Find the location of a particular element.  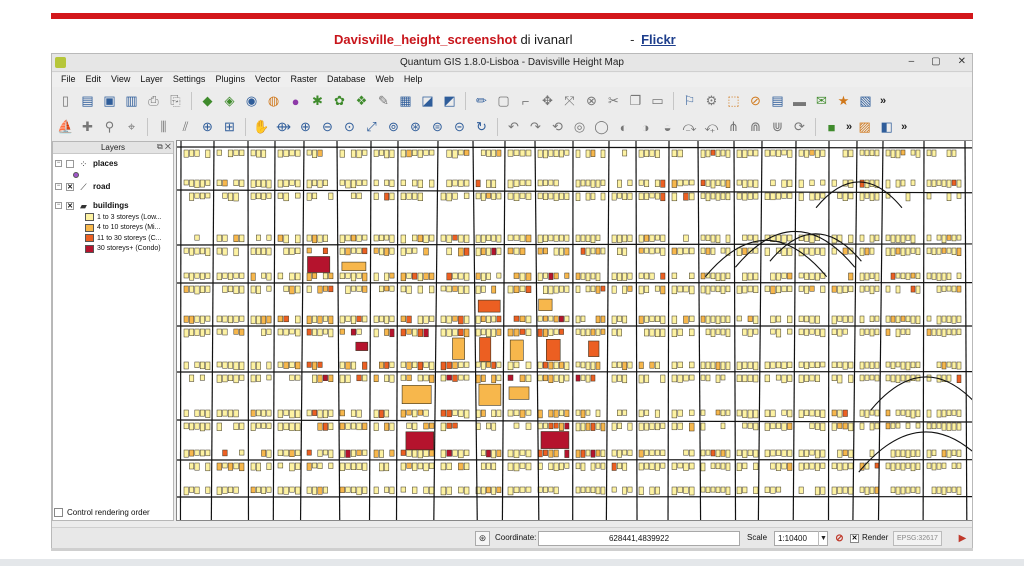

flickr-link: Flickr is located at coordinates (658, 39).